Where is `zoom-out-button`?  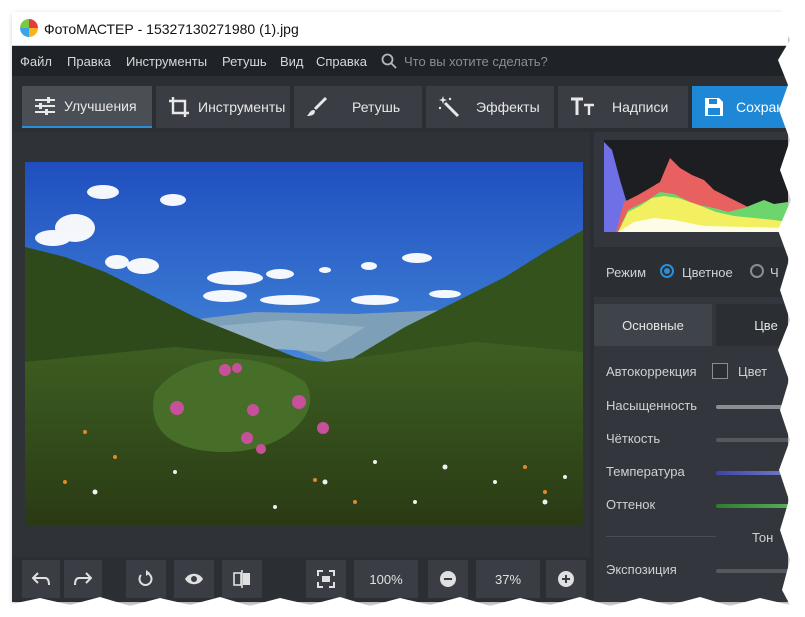
zoom-out-button is located at coordinates (448, 579).